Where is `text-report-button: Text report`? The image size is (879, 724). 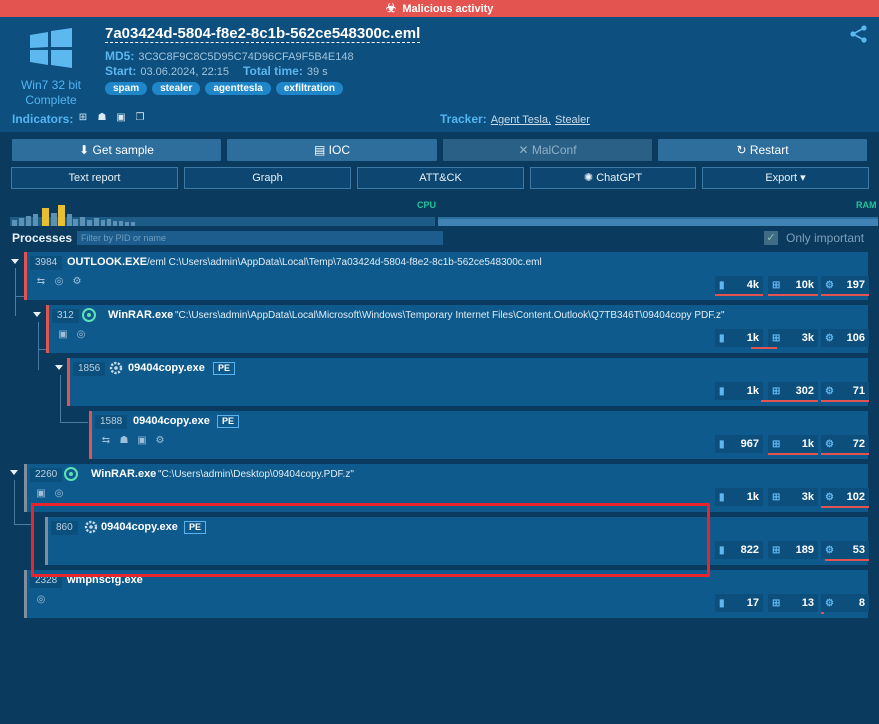 text-report-button: Text report is located at coordinates (94, 178).